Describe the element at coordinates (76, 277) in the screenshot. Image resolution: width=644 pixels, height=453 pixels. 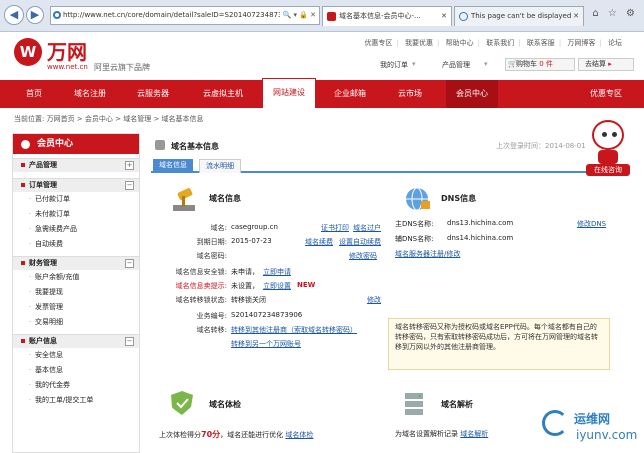
I see `sidebar-item-balance: 账户余额/充值` at that location.